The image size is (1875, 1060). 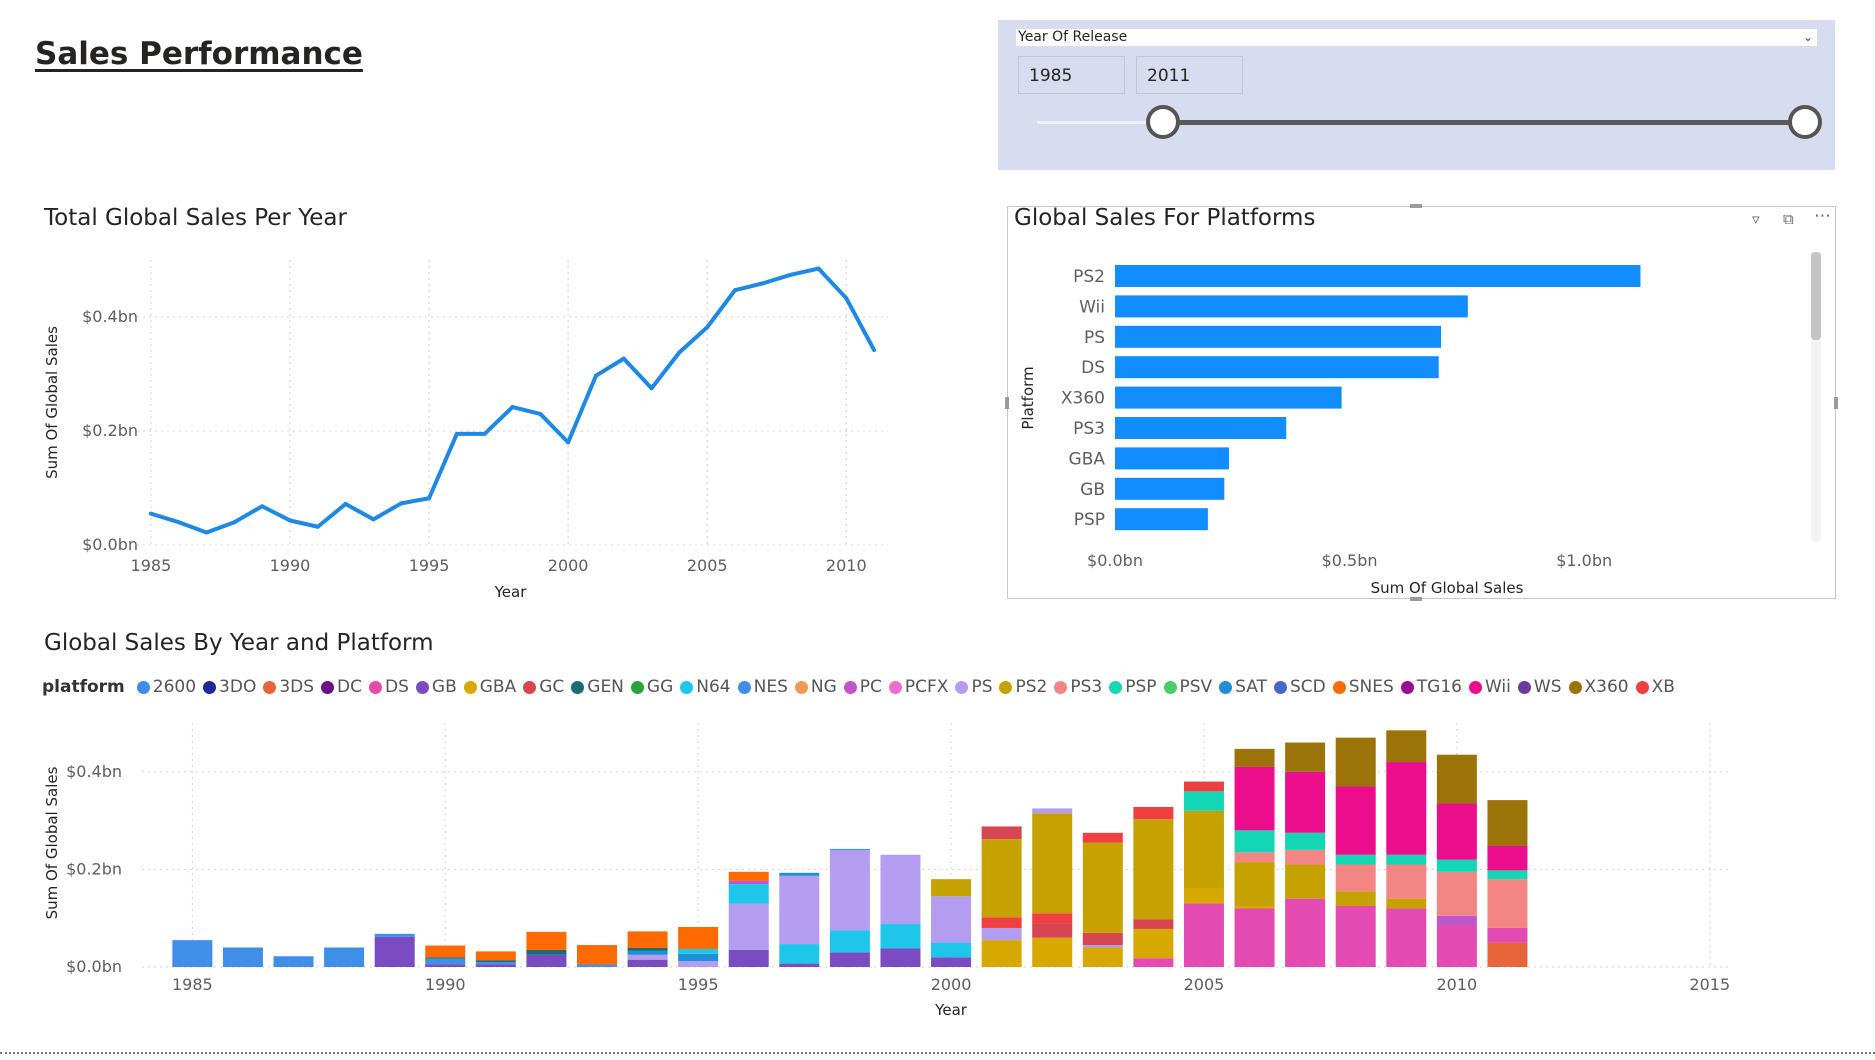 What do you see at coordinates (1805, 122) in the screenshot?
I see `slicer-handle-end` at bounding box center [1805, 122].